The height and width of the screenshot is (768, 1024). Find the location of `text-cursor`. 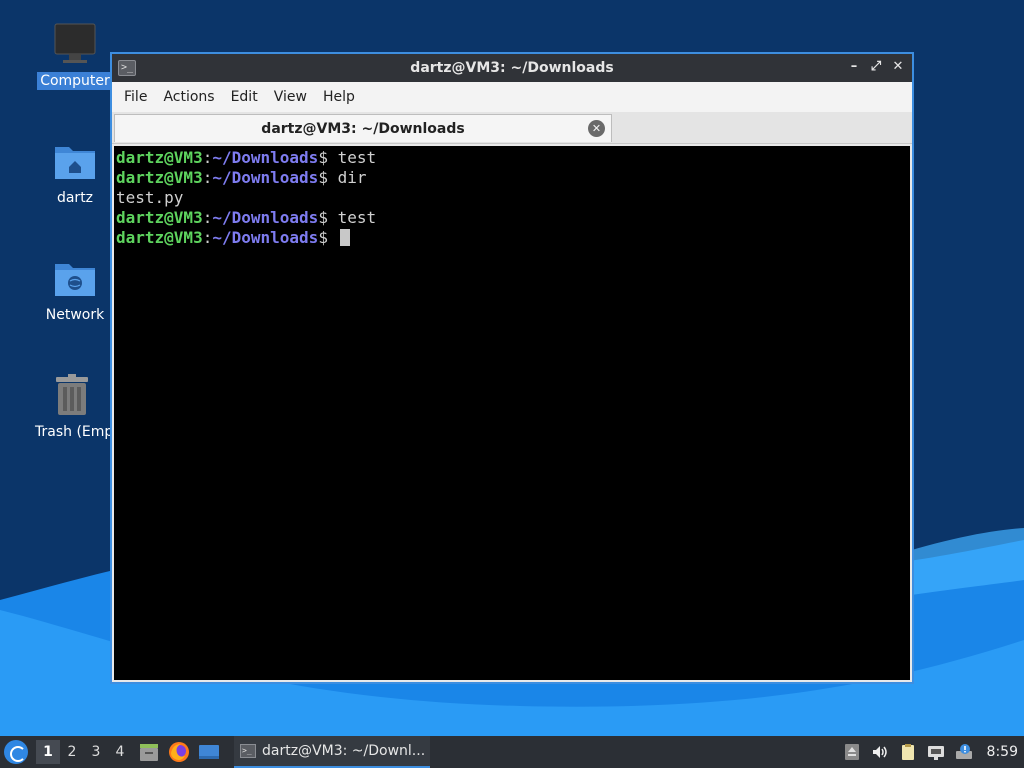

text-cursor is located at coordinates (344, 237).